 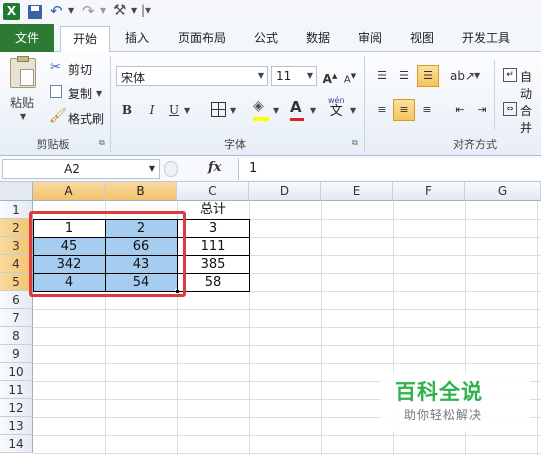 I want to click on underline-dropdown-icon: ▼, so click(x=187, y=110).